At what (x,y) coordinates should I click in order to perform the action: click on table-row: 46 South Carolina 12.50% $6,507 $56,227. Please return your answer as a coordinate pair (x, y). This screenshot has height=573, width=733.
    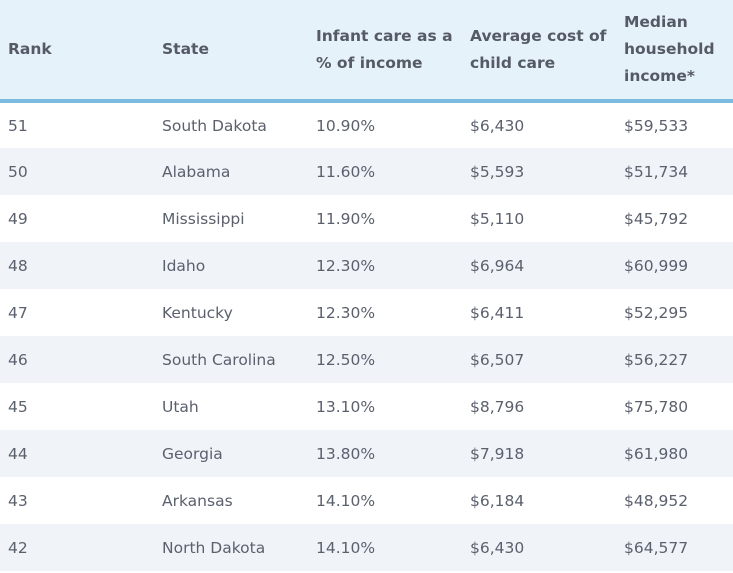
    Looking at the image, I should click on (366, 359).